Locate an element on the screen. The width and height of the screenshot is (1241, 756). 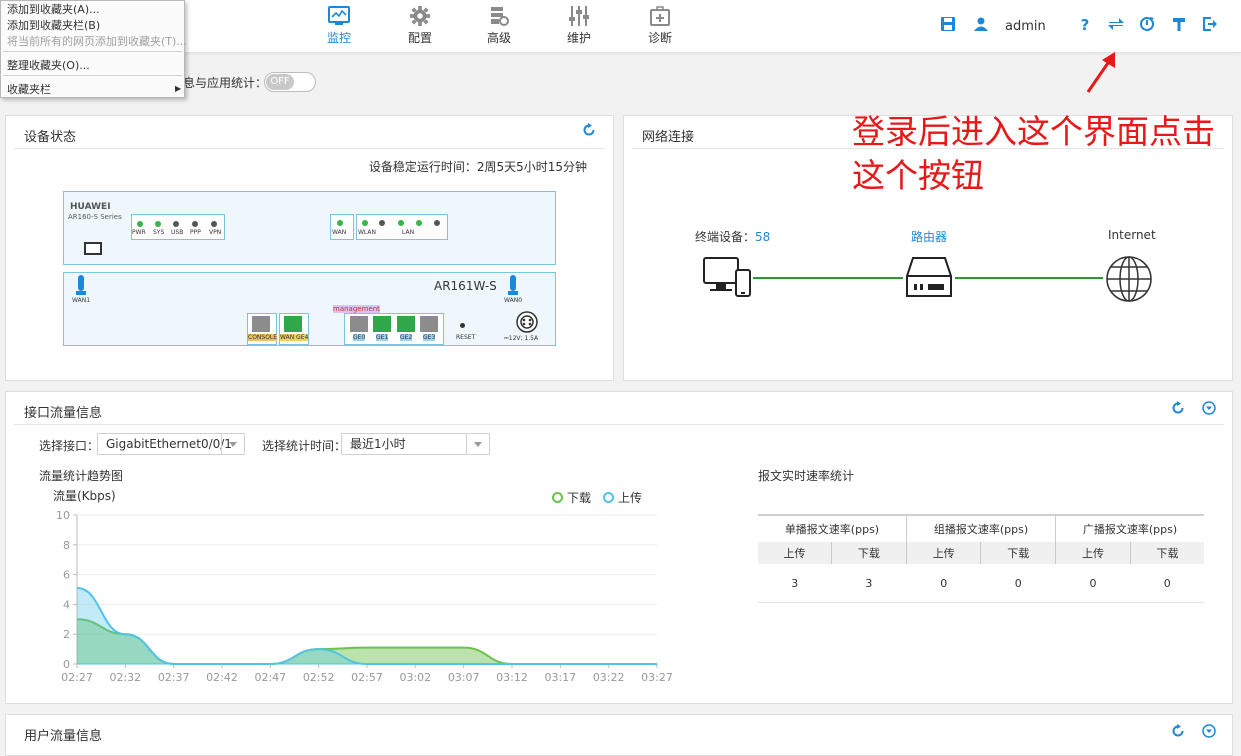
nav-label: 配置 is located at coordinates (419, 38).